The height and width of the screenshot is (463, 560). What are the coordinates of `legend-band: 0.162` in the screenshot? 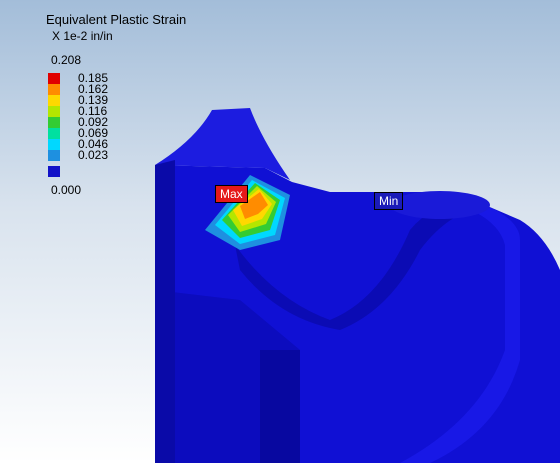 It's located at (113, 89).